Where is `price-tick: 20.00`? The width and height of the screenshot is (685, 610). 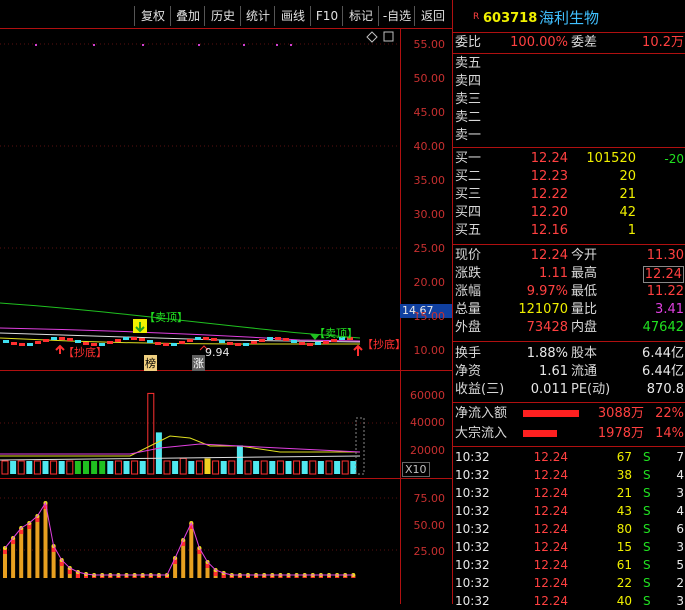 price-tick: 20.00 is located at coordinates (429, 282).